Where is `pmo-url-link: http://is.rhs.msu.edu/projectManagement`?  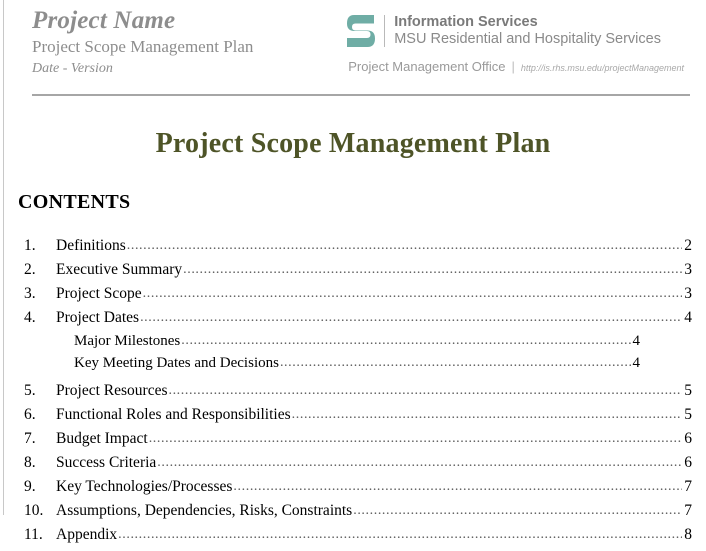
pmo-url-link: http://is.rhs.msu.edu/projectManagement is located at coordinates (602, 68).